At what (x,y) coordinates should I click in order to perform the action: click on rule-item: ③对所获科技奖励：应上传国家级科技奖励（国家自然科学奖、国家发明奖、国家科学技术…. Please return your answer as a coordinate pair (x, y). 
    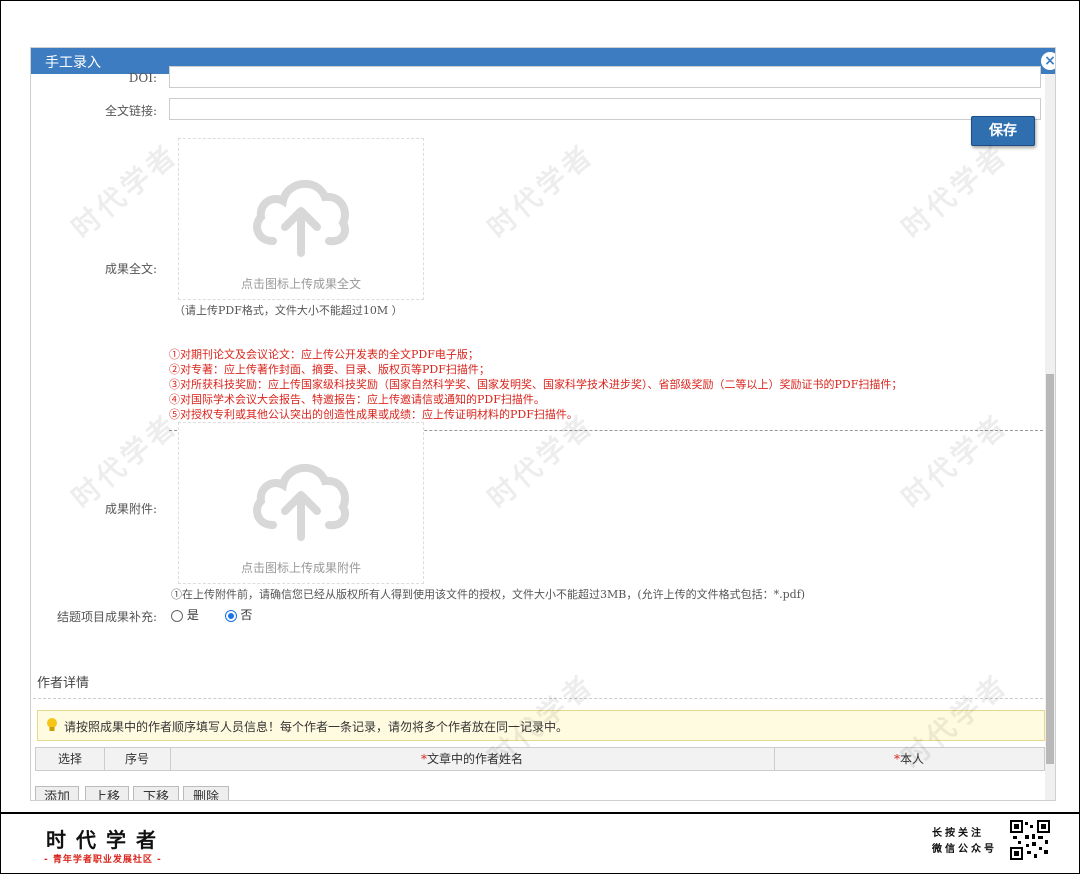
    Looking at the image, I should click on (536, 384).